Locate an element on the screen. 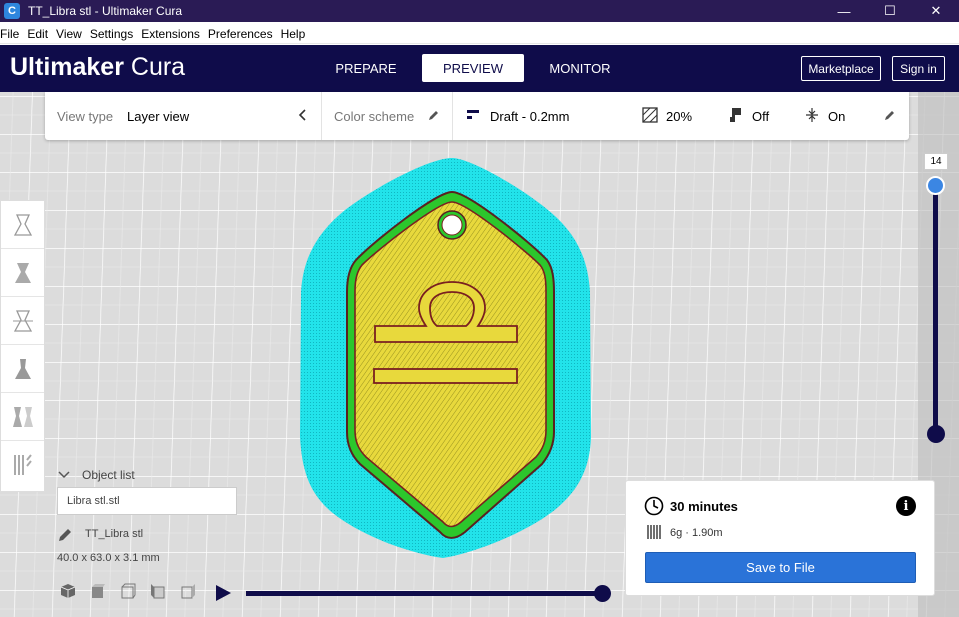  object-list-toggle: Object list is located at coordinates (96, 475).